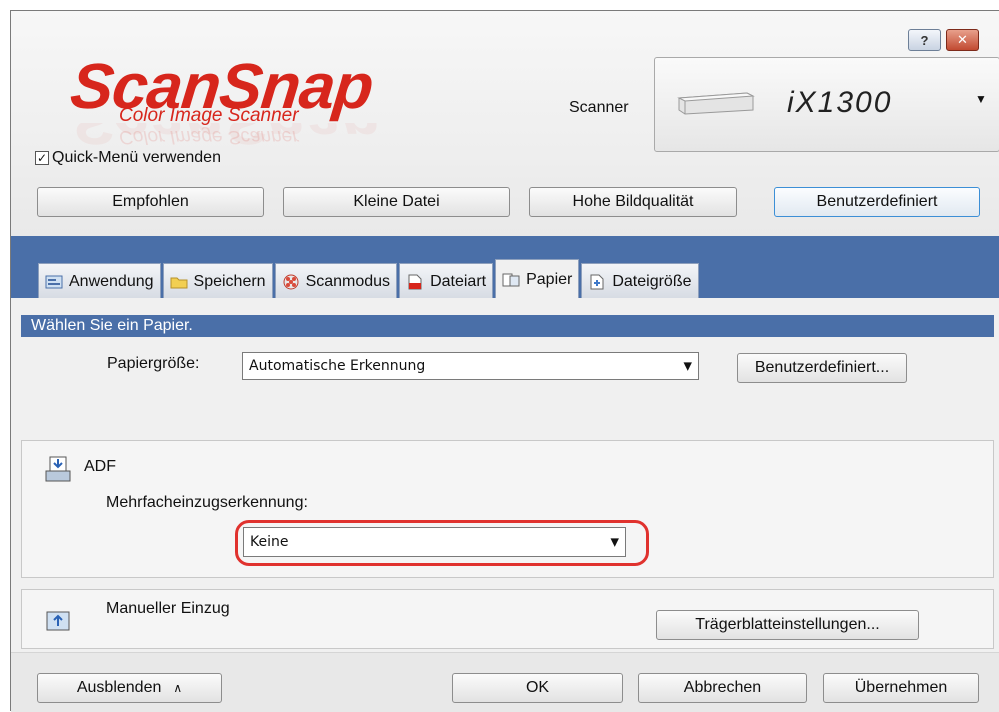  Describe the element at coordinates (179, 282) in the screenshot. I see `folder-icon` at that location.